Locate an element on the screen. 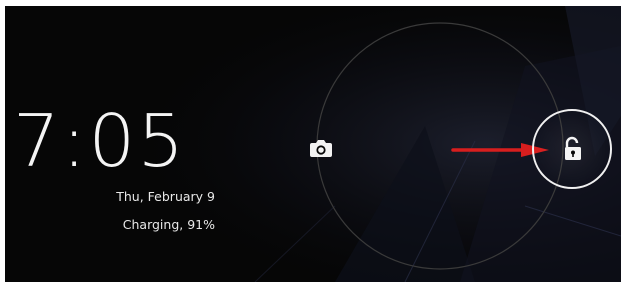 This screenshot has width=627, height=286. camera-icon is located at coordinates (321, 148).